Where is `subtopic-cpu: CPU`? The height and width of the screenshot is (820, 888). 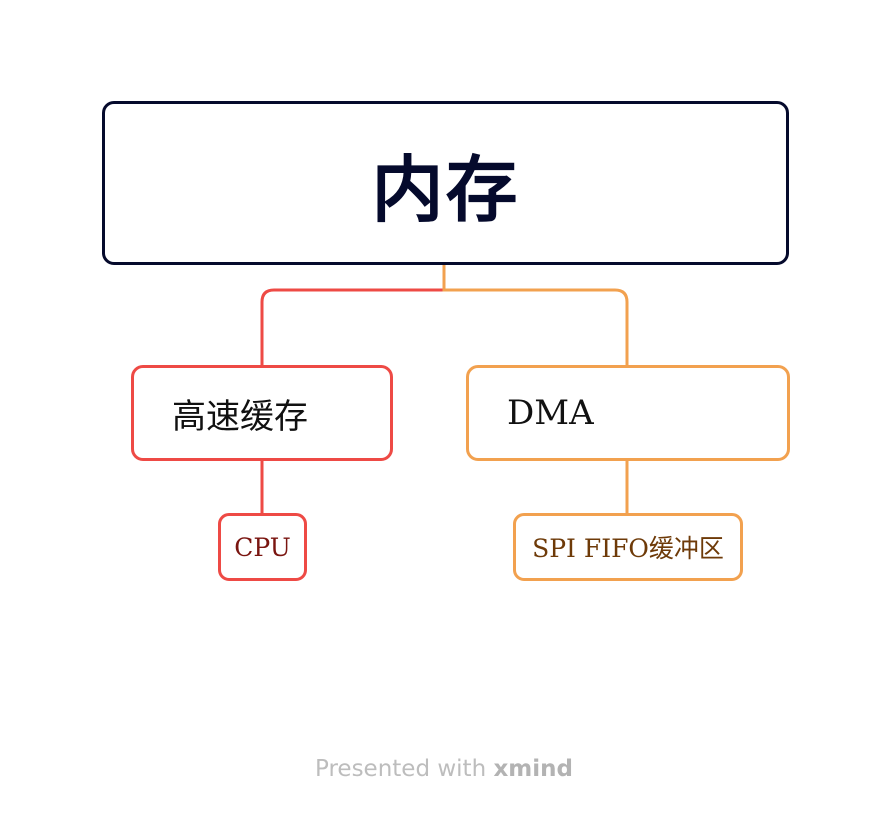 subtopic-cpu: CPU is located at coordinates (262, 547).